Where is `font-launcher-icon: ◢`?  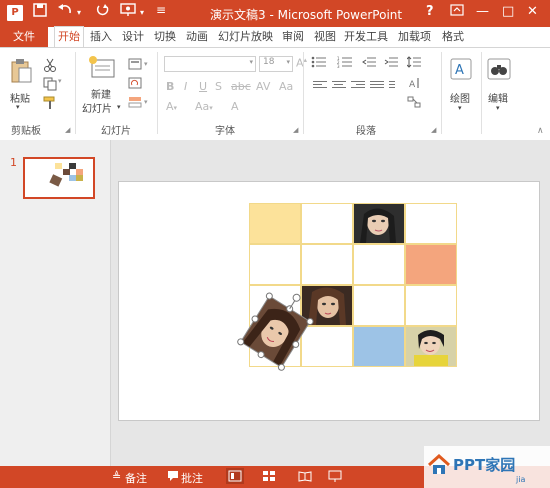 font-launcher-icon: ◢ is located at coordinates (295, 130).